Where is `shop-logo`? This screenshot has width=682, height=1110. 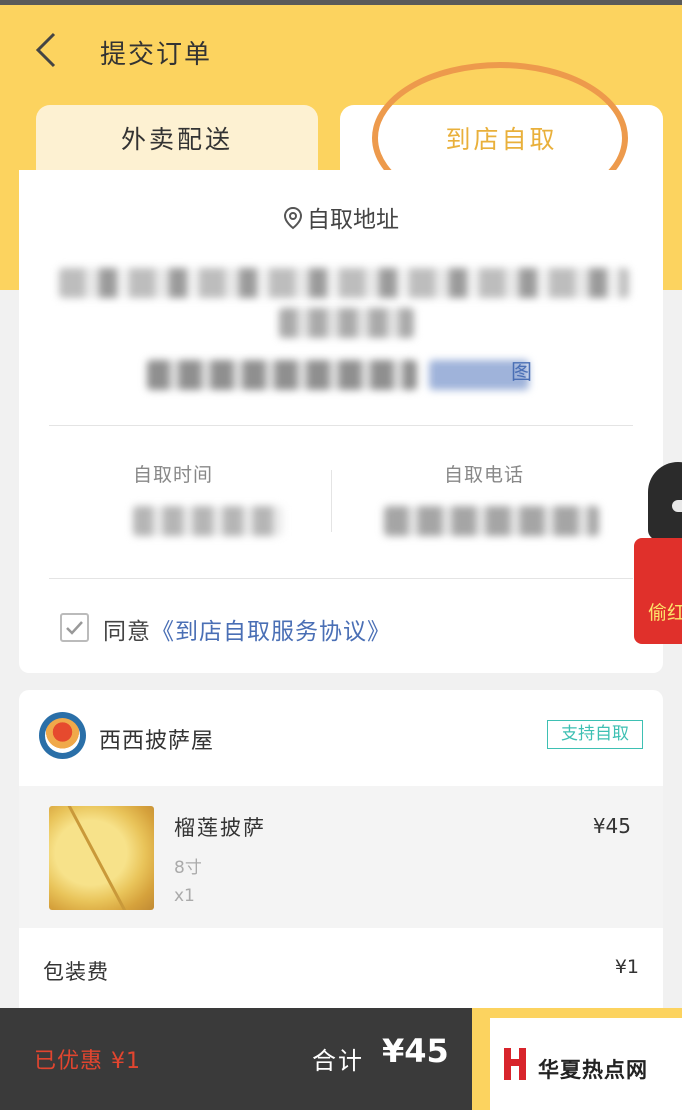 shop-logo is located at coordinates (62, 735).